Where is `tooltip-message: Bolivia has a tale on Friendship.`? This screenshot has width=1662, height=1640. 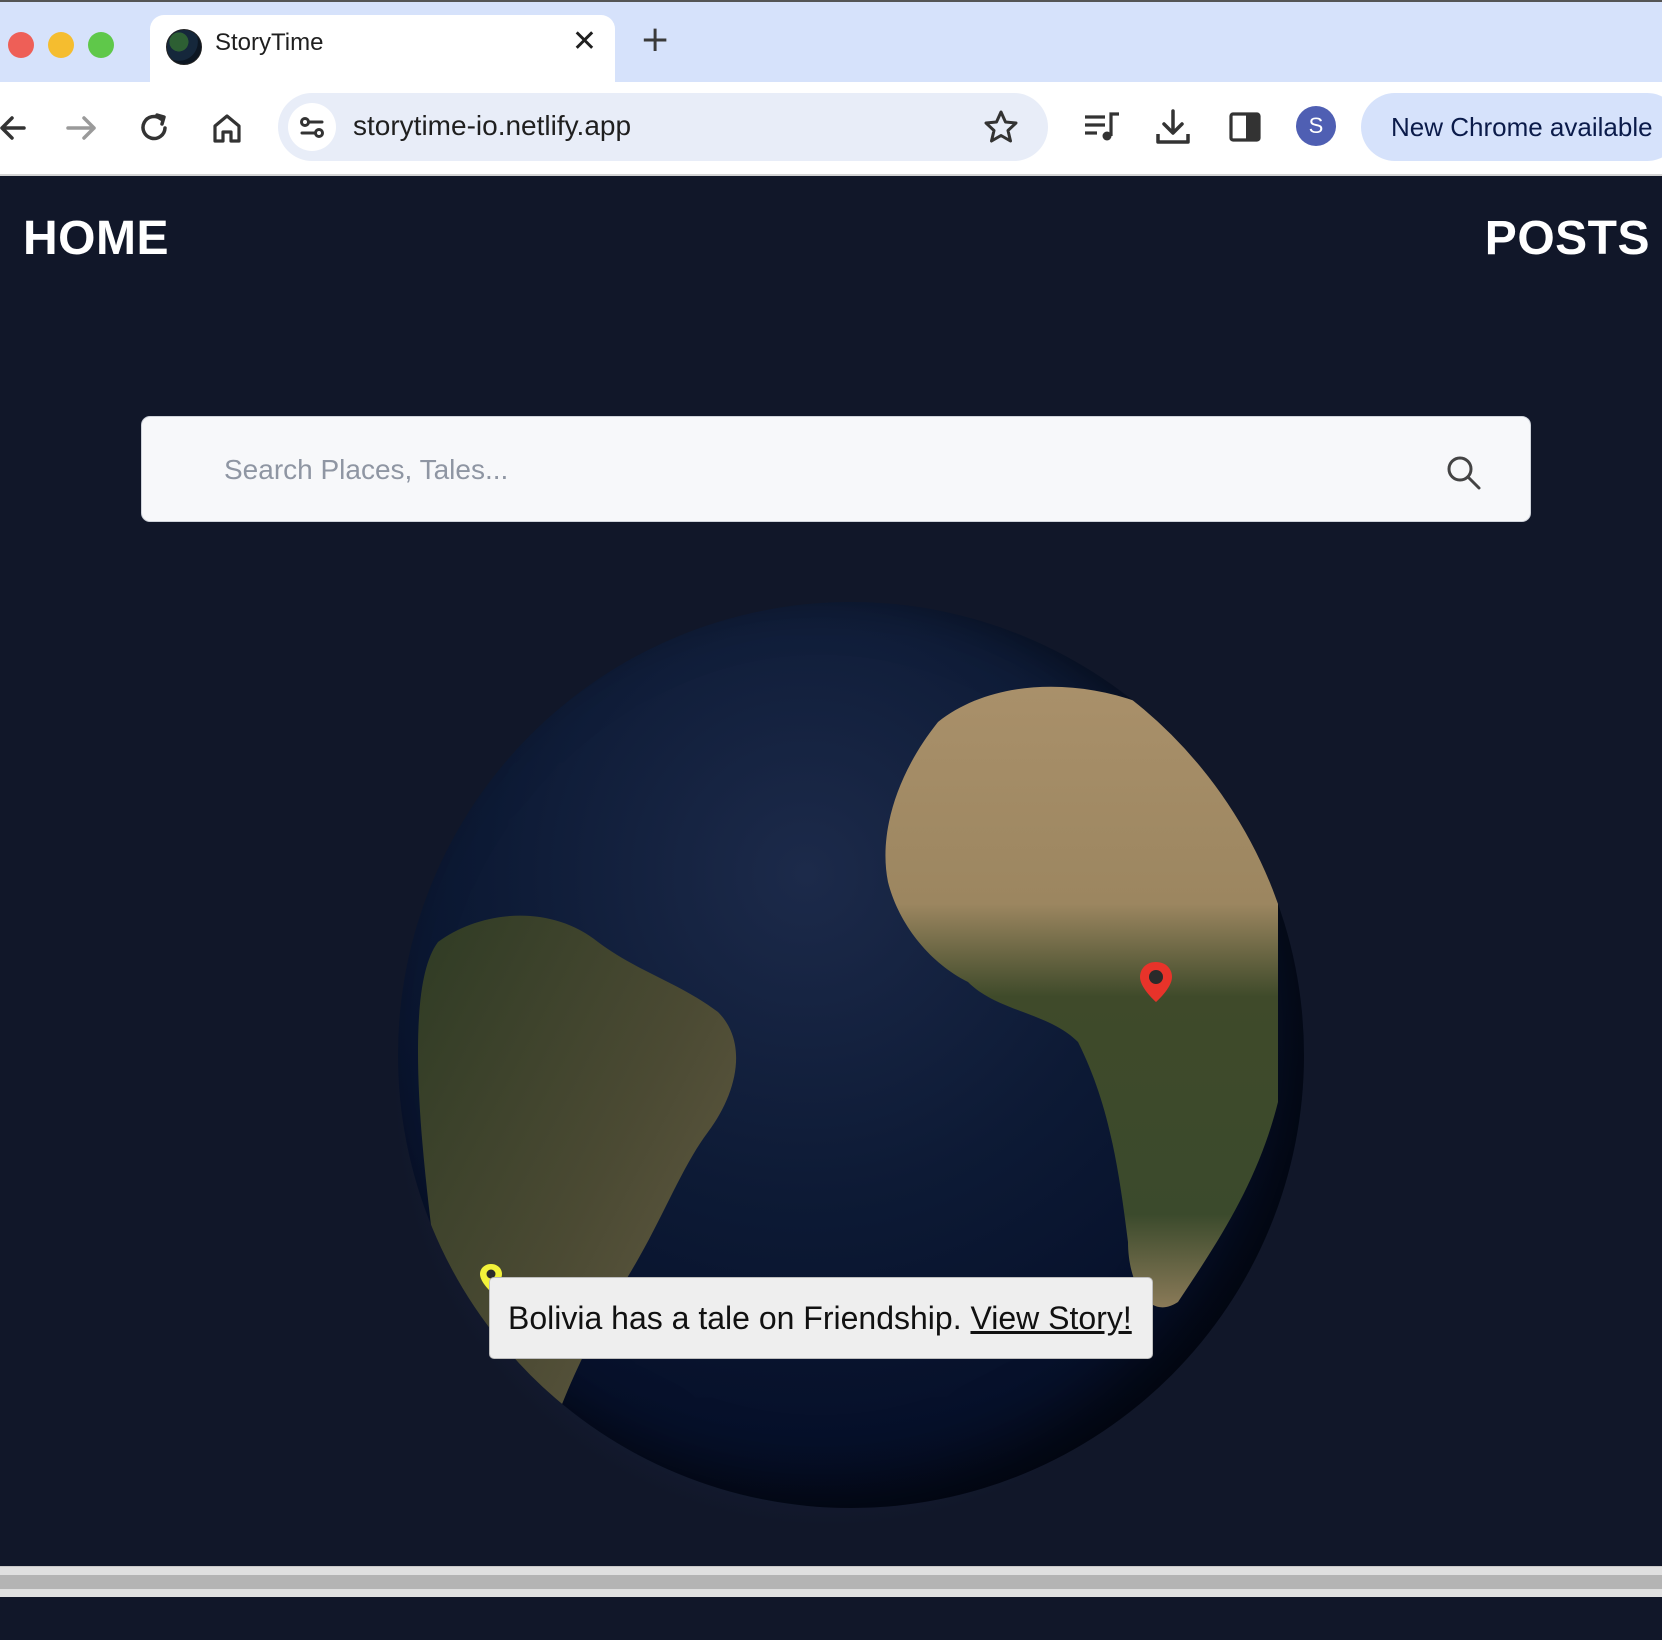
tooltip-message: Bolivia has a tale on Friendship. is located at coordinates (735, 1318).